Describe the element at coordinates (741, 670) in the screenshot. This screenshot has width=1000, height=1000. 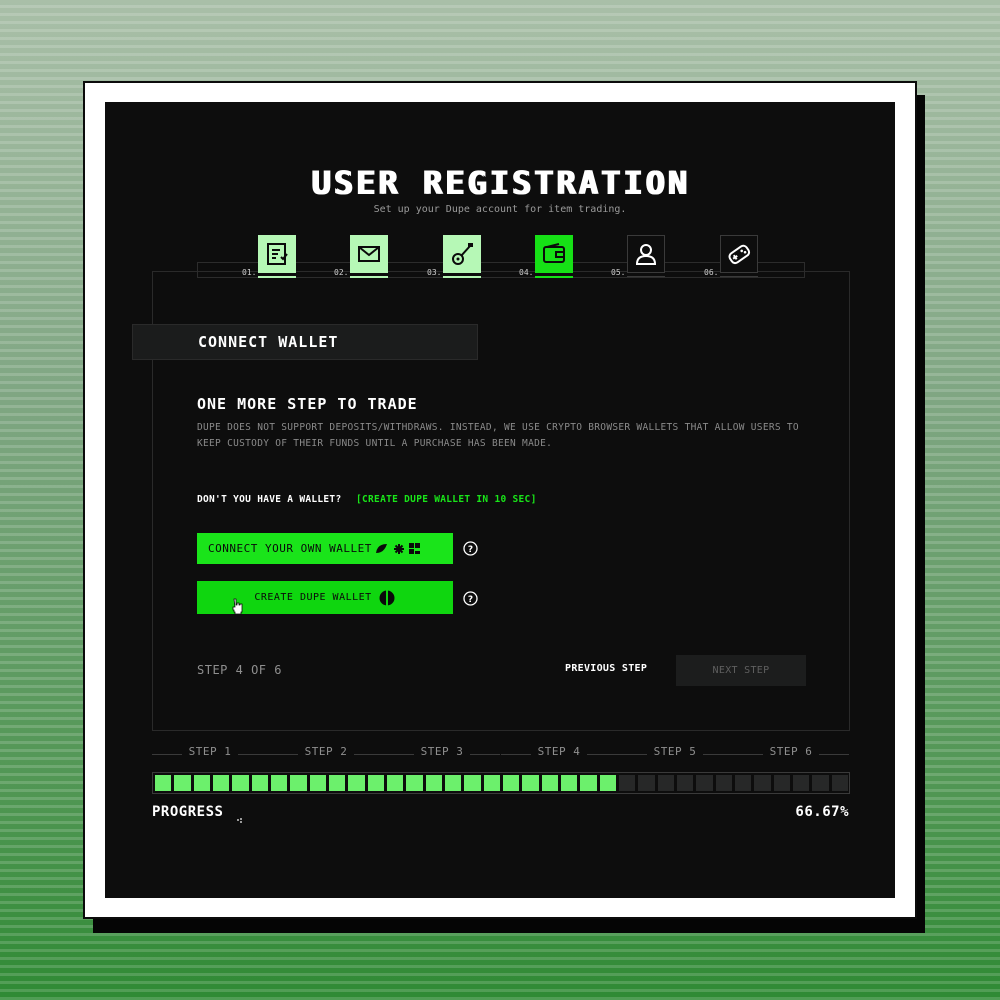
I see `next-step-button: NEXT STEP` at that location.